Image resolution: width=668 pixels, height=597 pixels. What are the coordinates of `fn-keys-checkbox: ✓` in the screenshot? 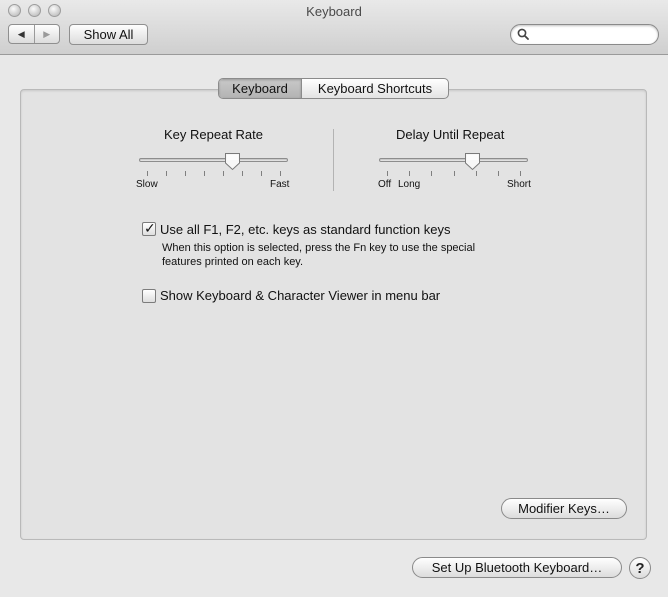 It's located at (149, 228).